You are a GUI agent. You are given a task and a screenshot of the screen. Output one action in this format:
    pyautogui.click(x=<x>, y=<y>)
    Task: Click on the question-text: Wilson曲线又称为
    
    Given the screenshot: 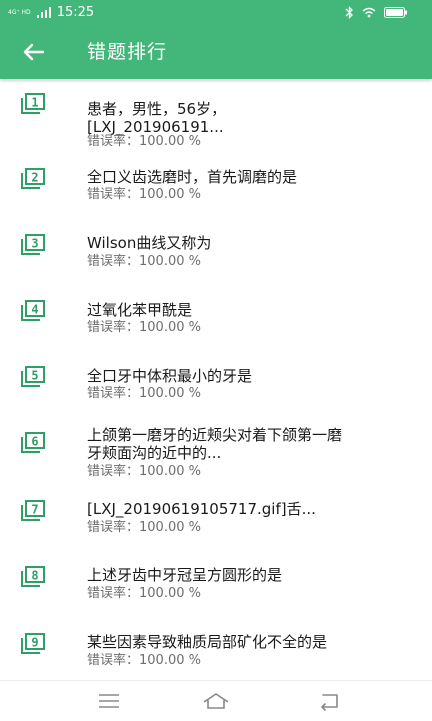 What is the action you would take?
    pyautogui.click(x=247, y=243)
    